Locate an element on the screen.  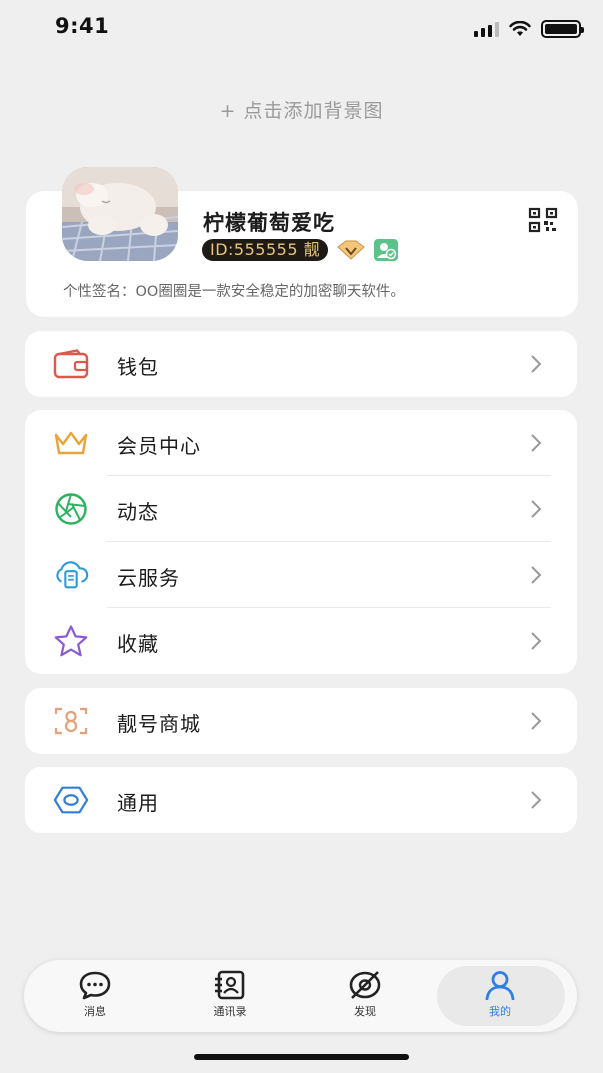
wallet-icon is located at coordinates (71, 364).